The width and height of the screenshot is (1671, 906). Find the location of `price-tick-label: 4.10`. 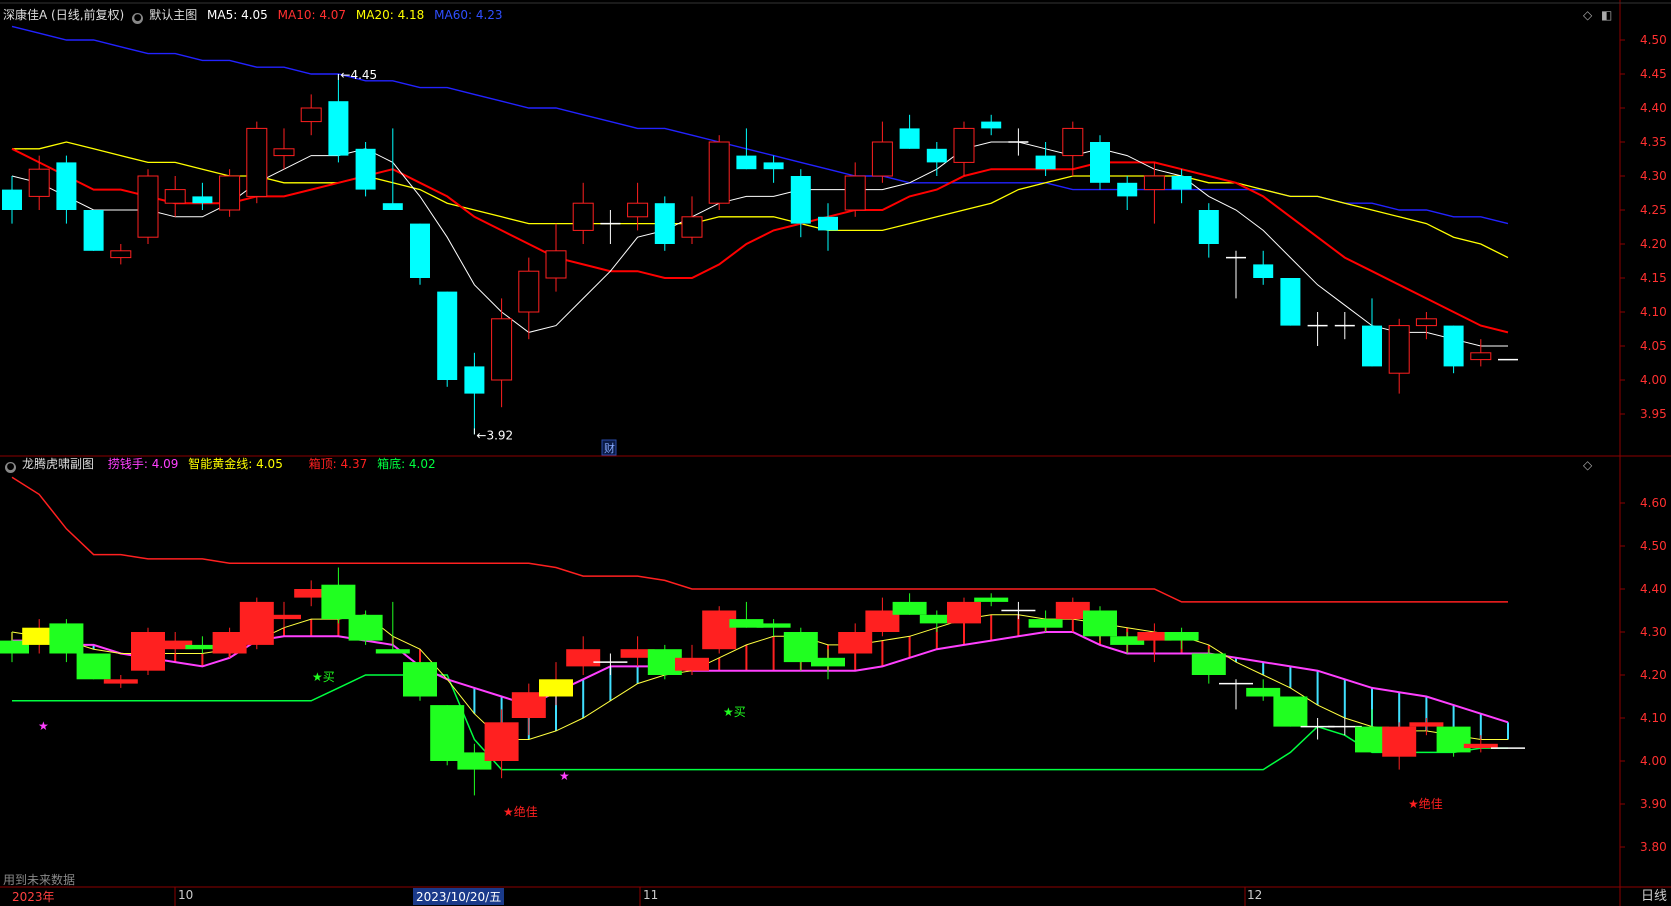

price-tick-label: 4.10 is located at coordinates (1653, 718).